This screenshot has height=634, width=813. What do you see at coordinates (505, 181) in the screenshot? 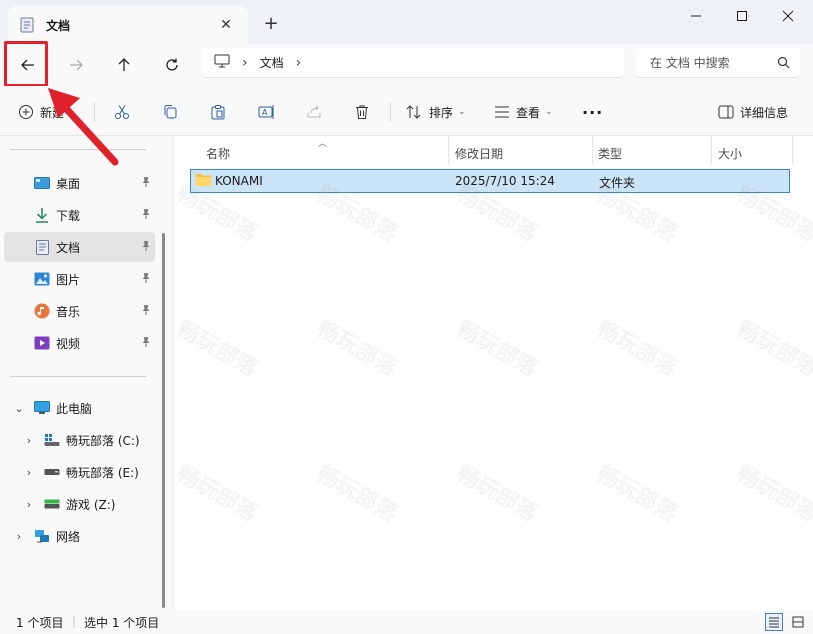
I see `file-modified: 2025/7/10 15:24` at bounding box center [505, 181].